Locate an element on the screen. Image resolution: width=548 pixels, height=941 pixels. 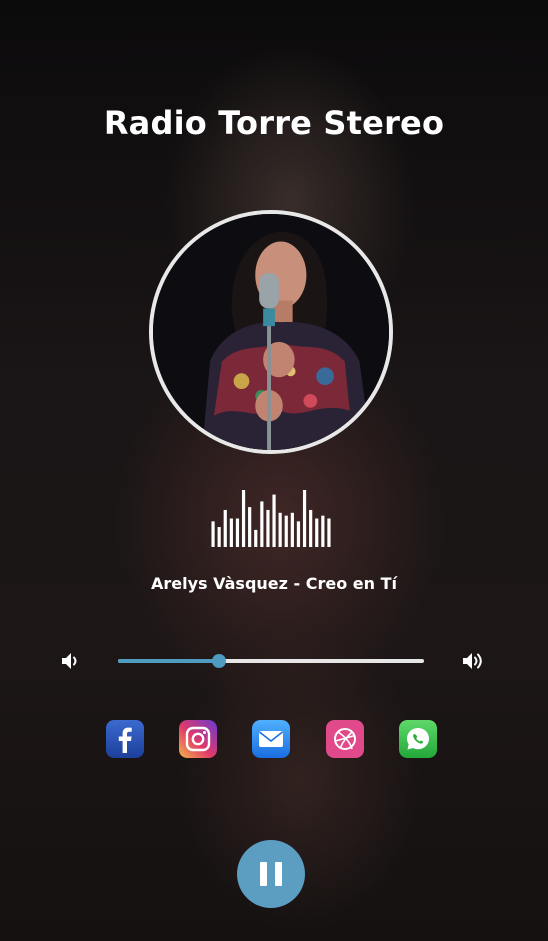
dribbble-icon is located at coordinates (345, 739).